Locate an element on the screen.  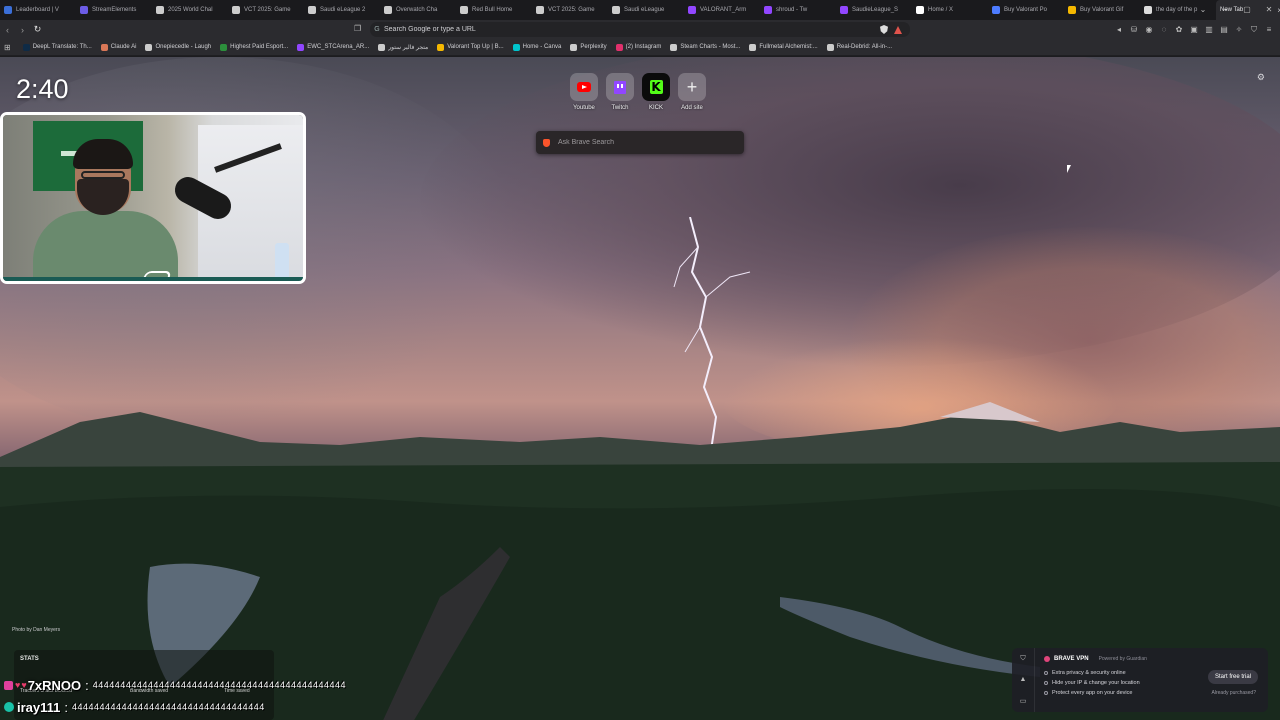
tab-title: Red Bull Home is located at coordinates (492, 10).